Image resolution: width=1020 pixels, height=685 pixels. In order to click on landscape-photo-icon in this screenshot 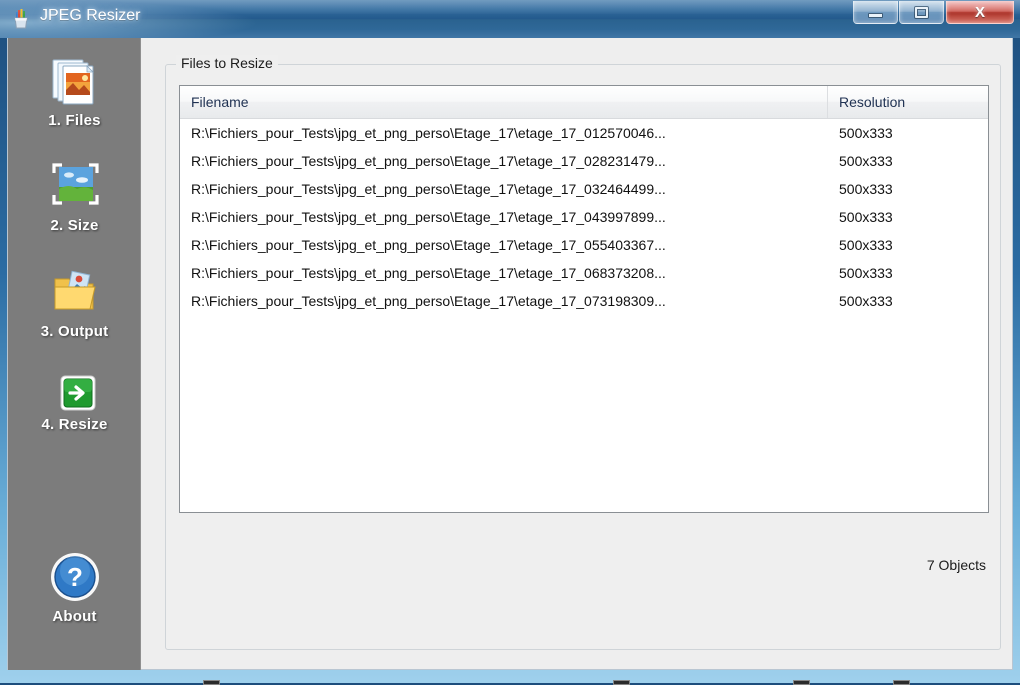, I will do `click(75, 186)`.